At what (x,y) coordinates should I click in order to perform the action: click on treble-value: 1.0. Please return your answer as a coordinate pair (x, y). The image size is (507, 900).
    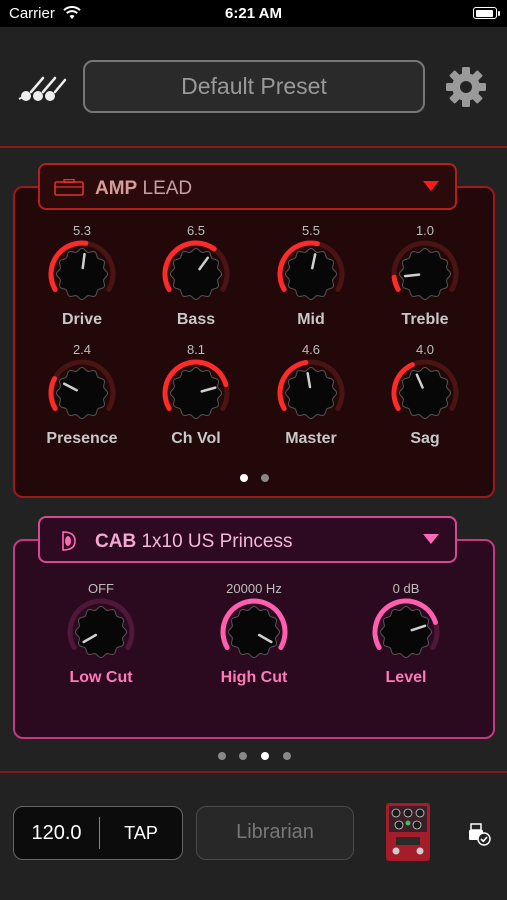
    Looking at the image, I should click on (425, 230).